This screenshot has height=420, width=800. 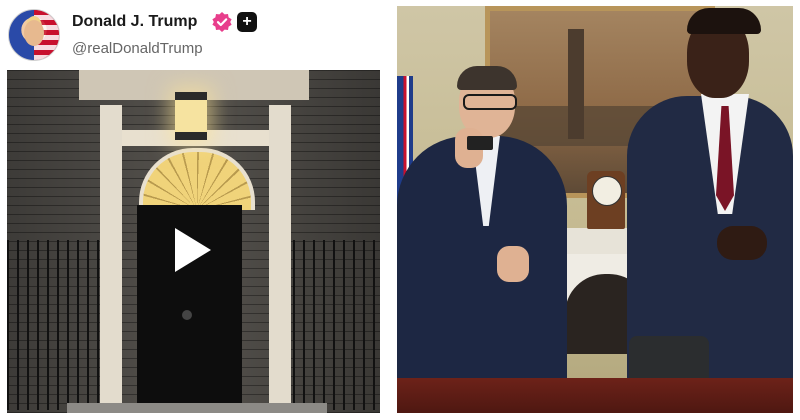 What do you see at coordinates (490, 102) in the screenshot?
I see `glasses` at bounding box center [490, 102].